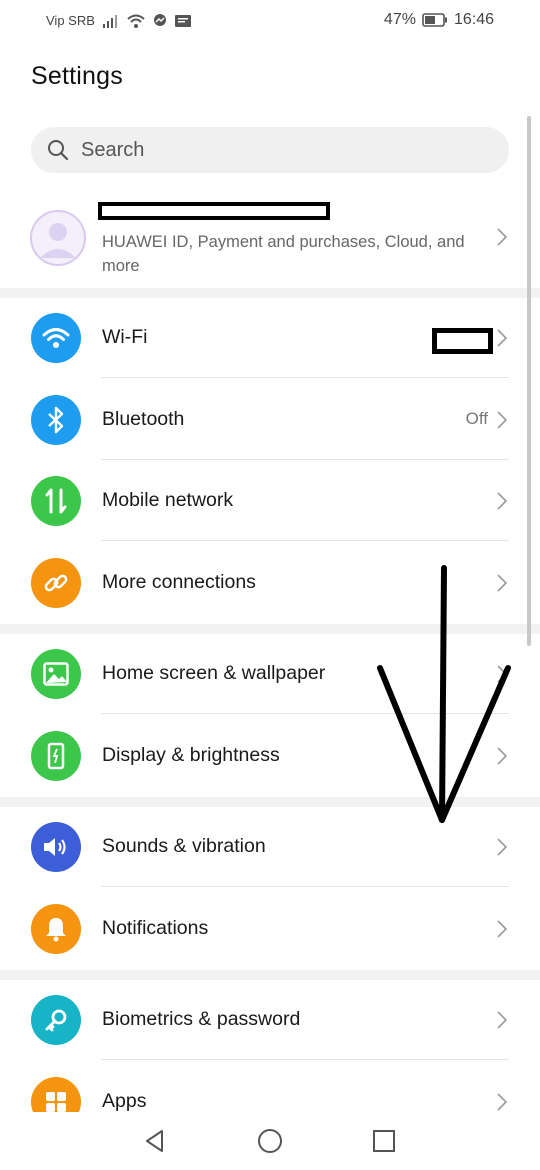 The height and width of the screenshot is (1170, 540). I want to click on search-input, so click(271, 150).